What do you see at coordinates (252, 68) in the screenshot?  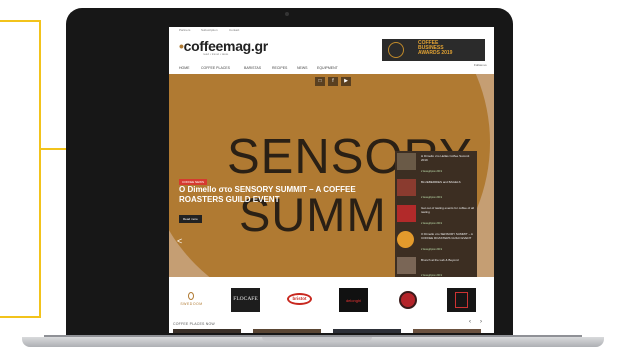 I see `nav-item-baristas: BARISTAS` at bounding box center [252, 68].